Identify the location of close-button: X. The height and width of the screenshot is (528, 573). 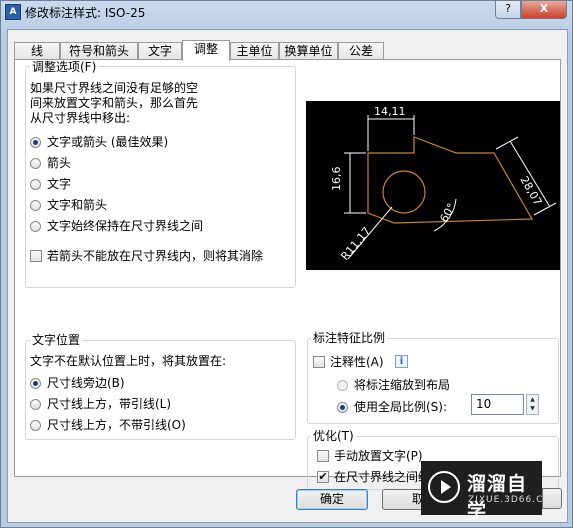
(544, 10).